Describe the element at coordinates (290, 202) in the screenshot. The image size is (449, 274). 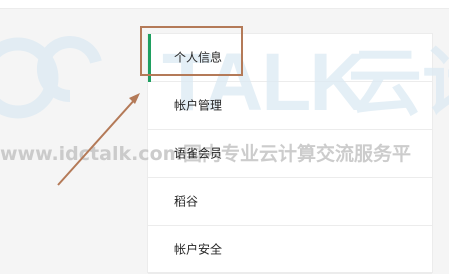
I see `menu-item-rice: 稻谷` at that location.